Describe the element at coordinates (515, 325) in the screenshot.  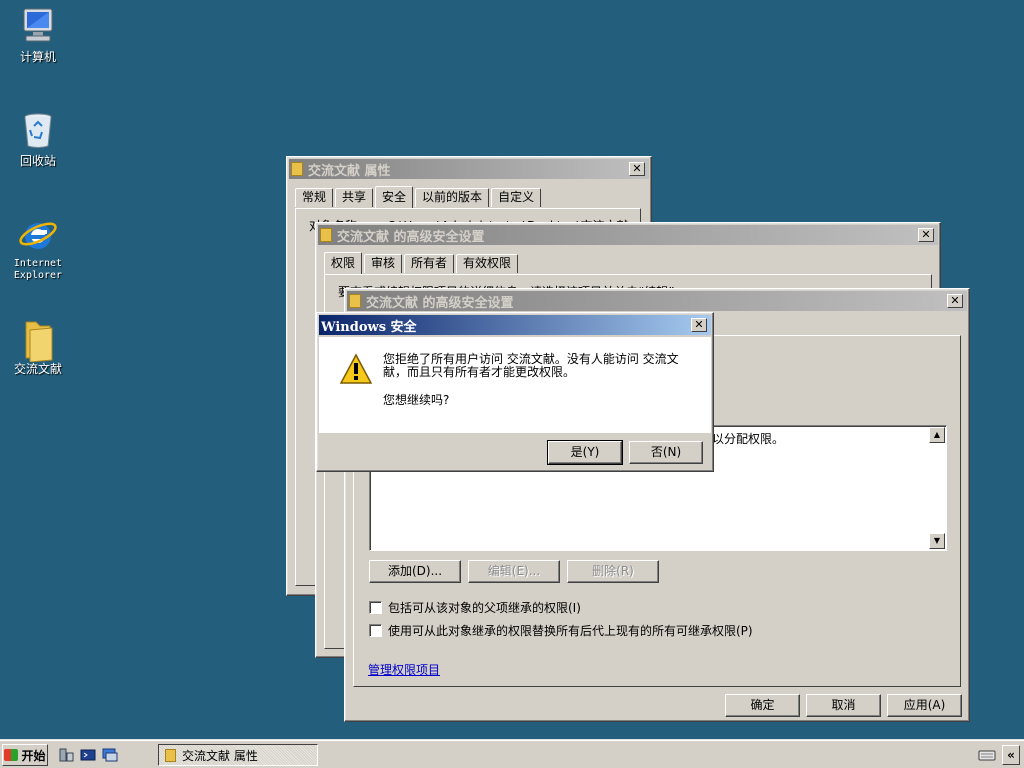
I see `dialog-titlebar: Windows 安全 ✕` at that location.